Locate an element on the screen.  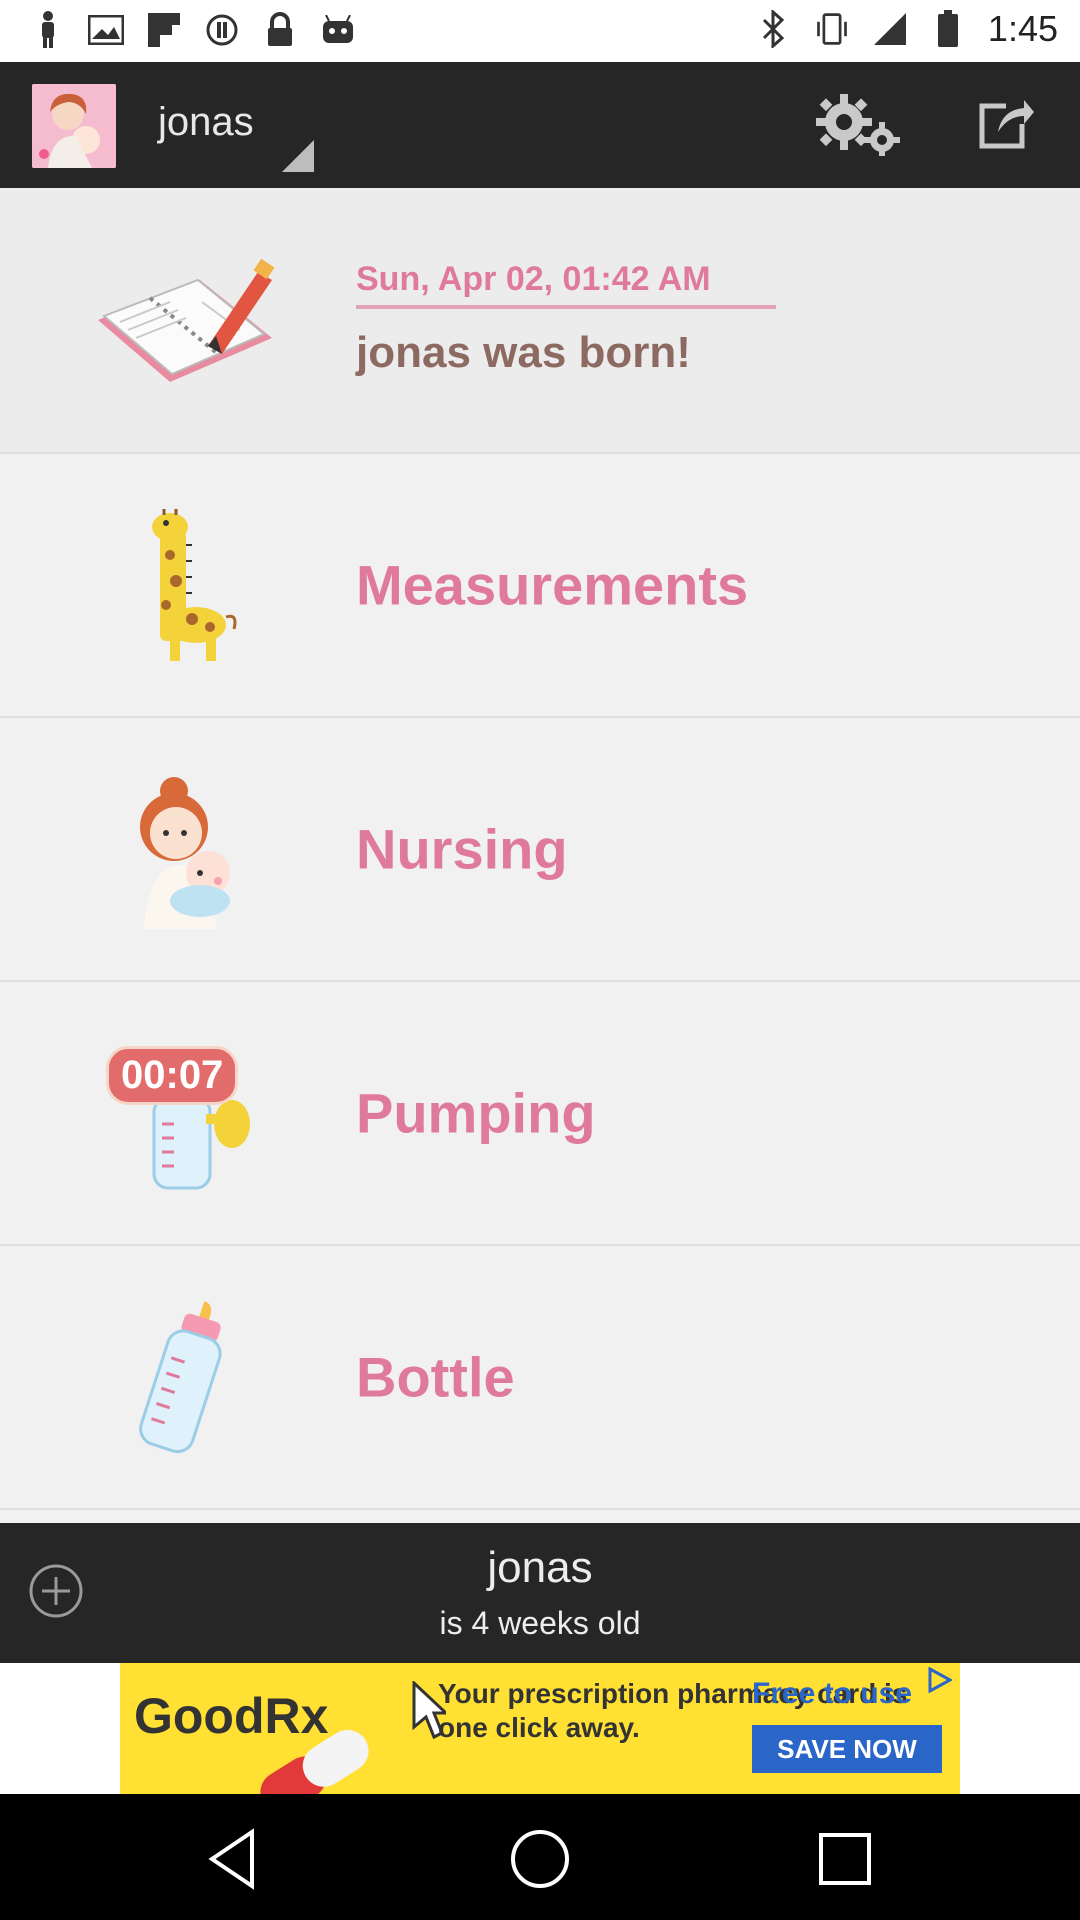
dropdown-triangle-icon is located at coordinates (298, 156).